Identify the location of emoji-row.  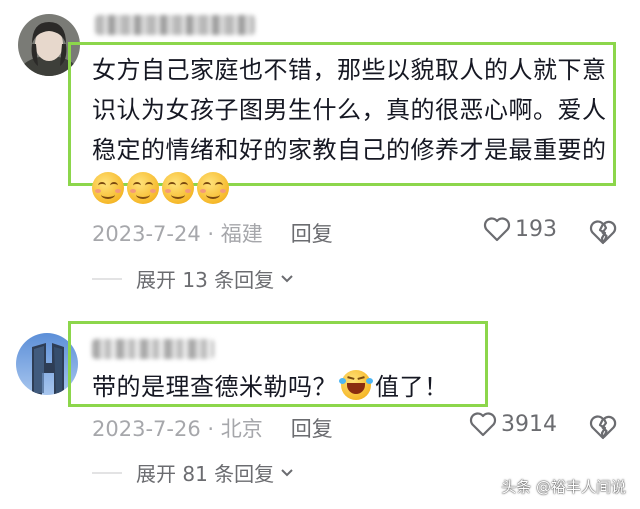
(160, 188).